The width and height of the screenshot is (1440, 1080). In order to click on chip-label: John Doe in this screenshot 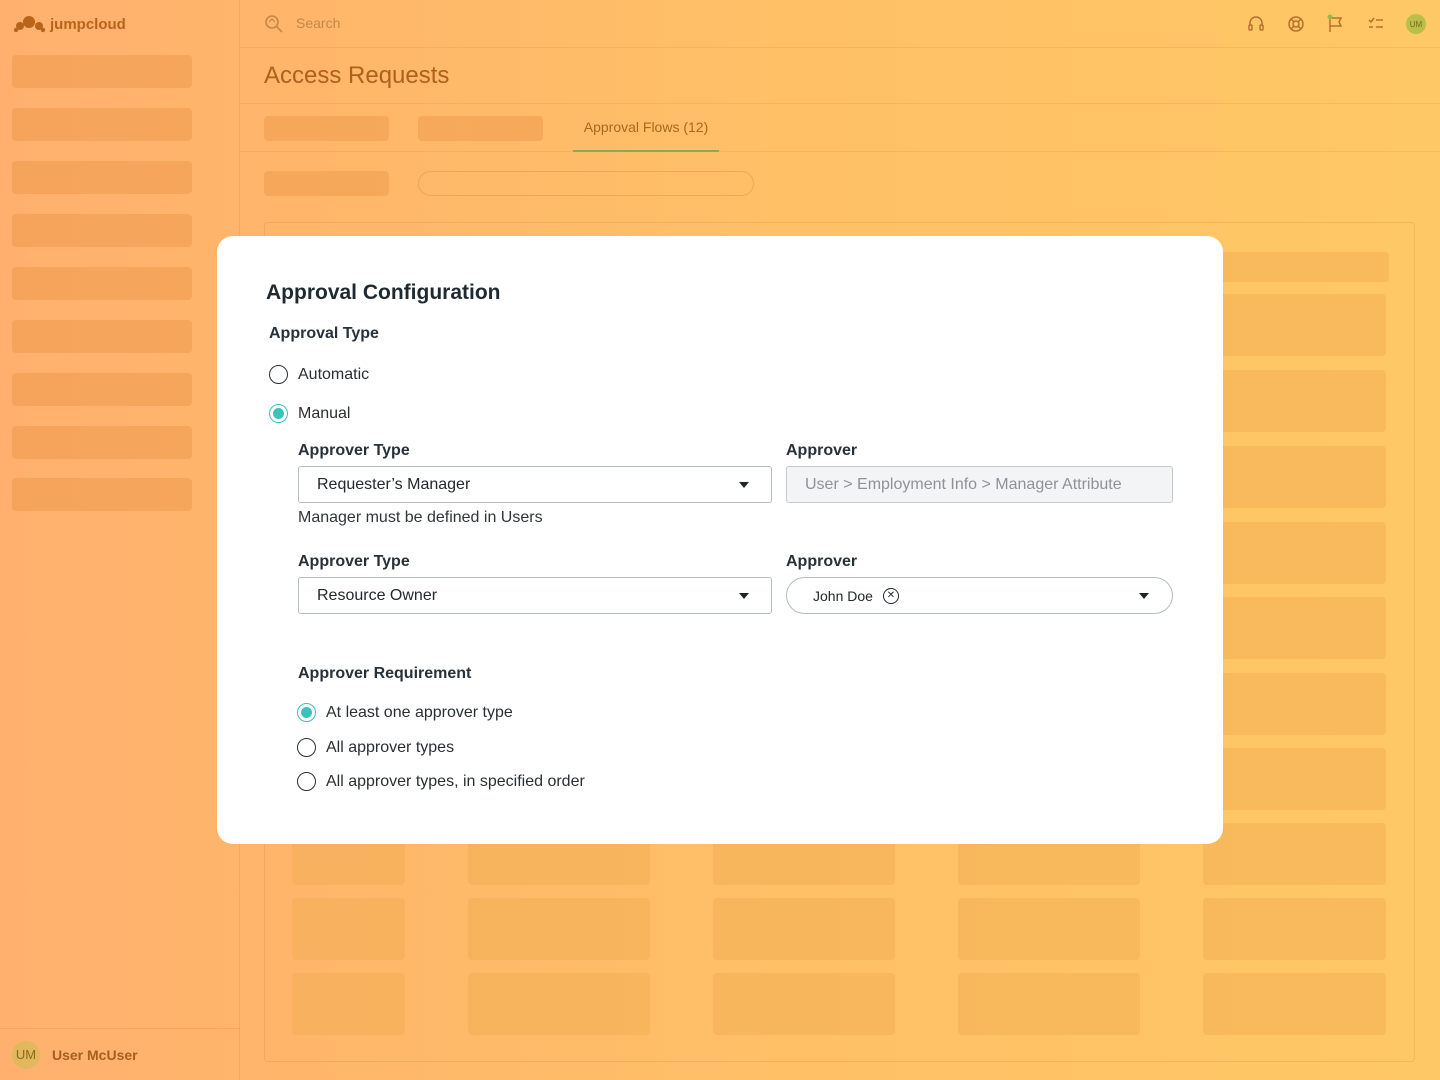, I will do `click(843, 595)`.